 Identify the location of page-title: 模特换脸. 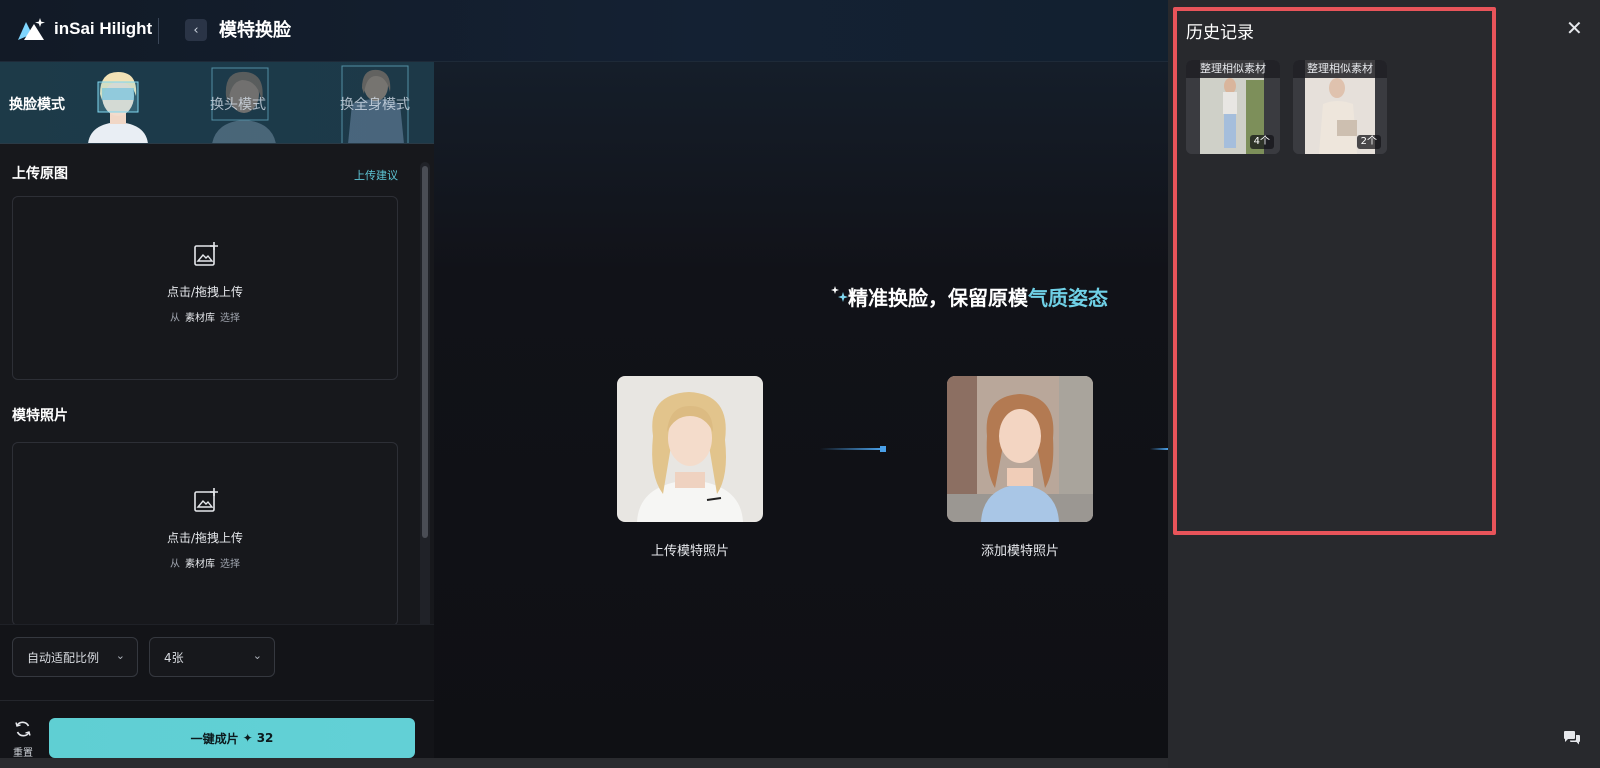
(255, 30).